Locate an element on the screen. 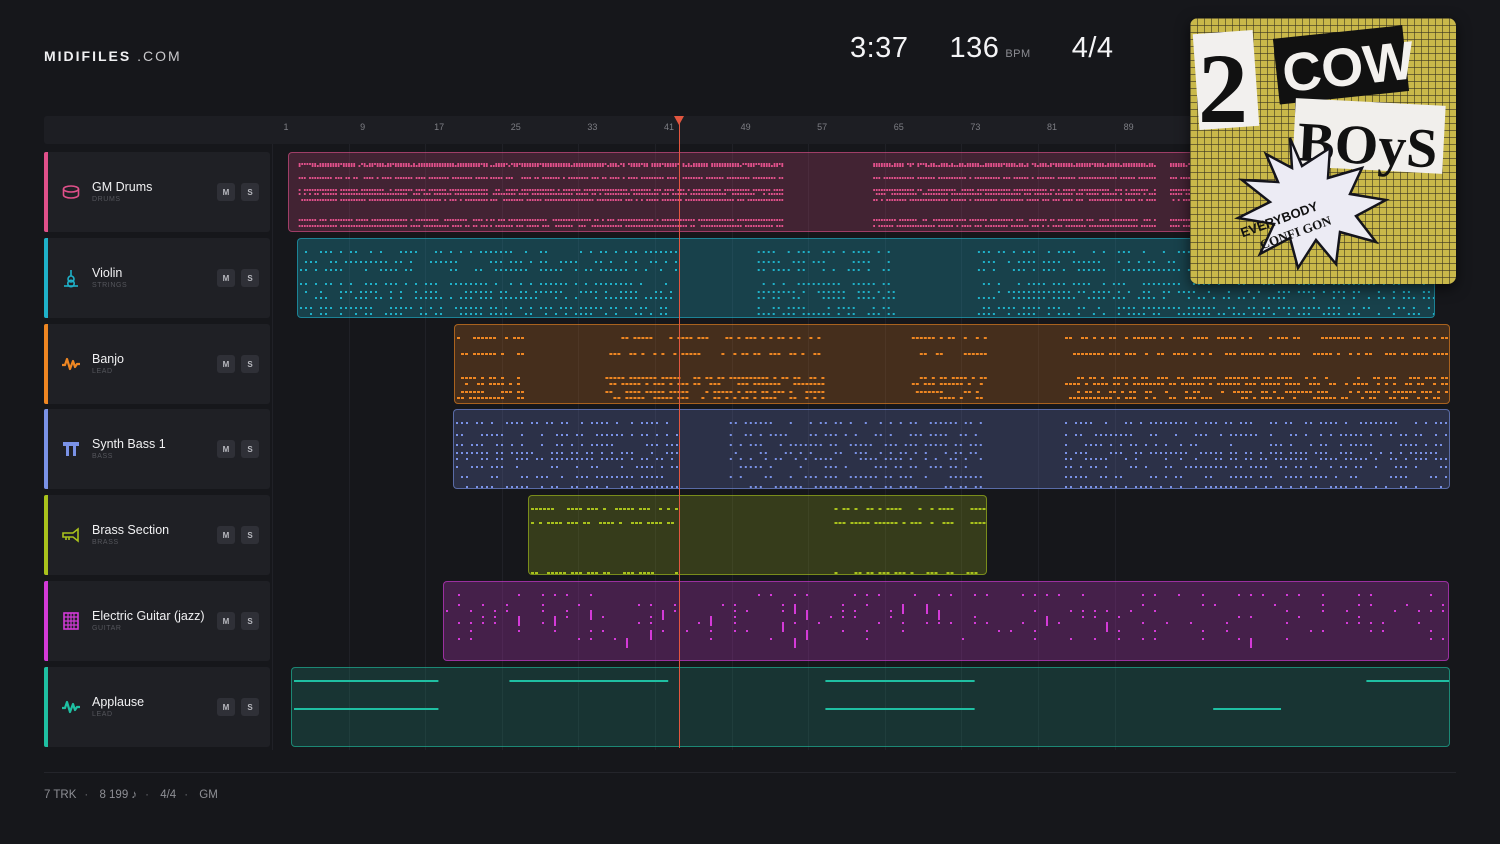 The height and width of the screenshot is (844, 1500). track-header: Applause LEAD M S is located at coordinates (157, 707).